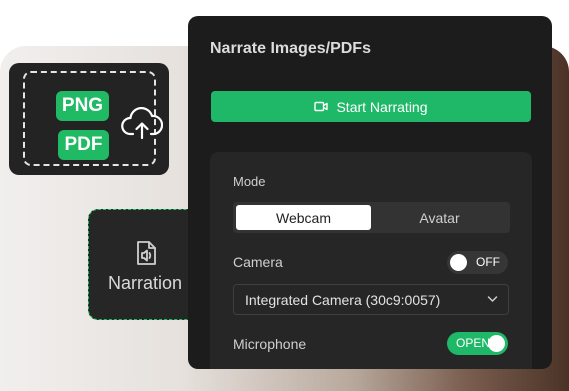  I want to click on cloud-upload-icon, so click(142, 124).